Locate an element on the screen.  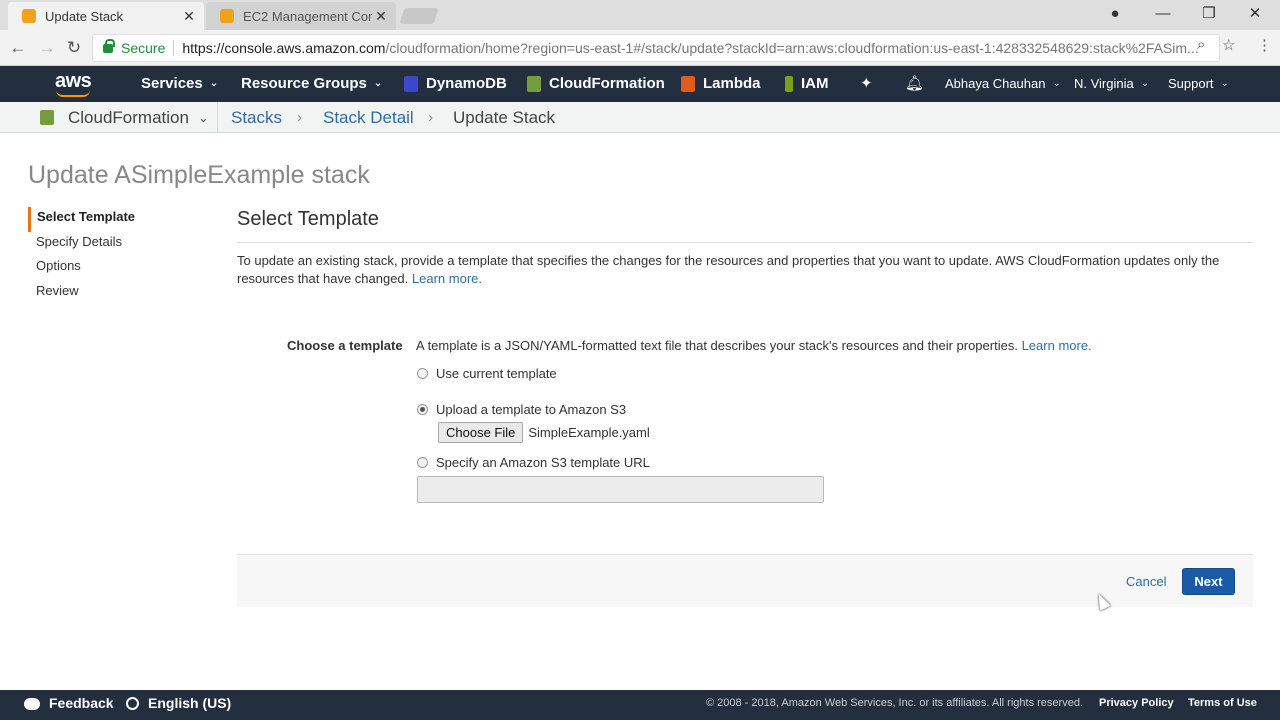
terms-of-use-link: Terms of Use is located at coordinates (1222, 703).